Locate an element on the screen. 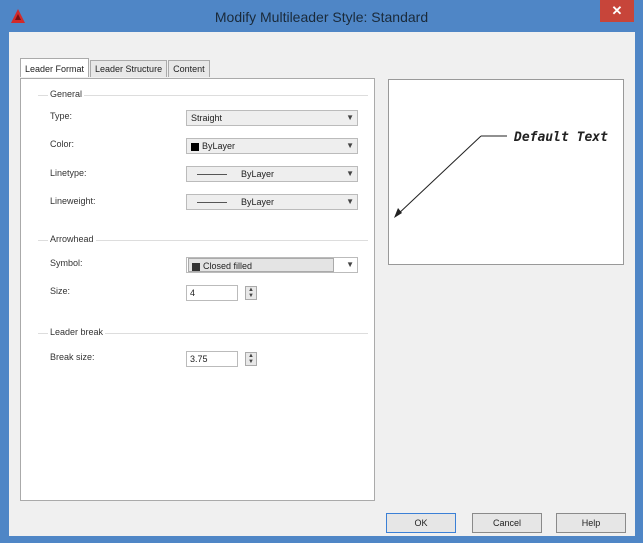 This screenshot has width=643, height=543. color-swatch is located at coordinates (195, 146).